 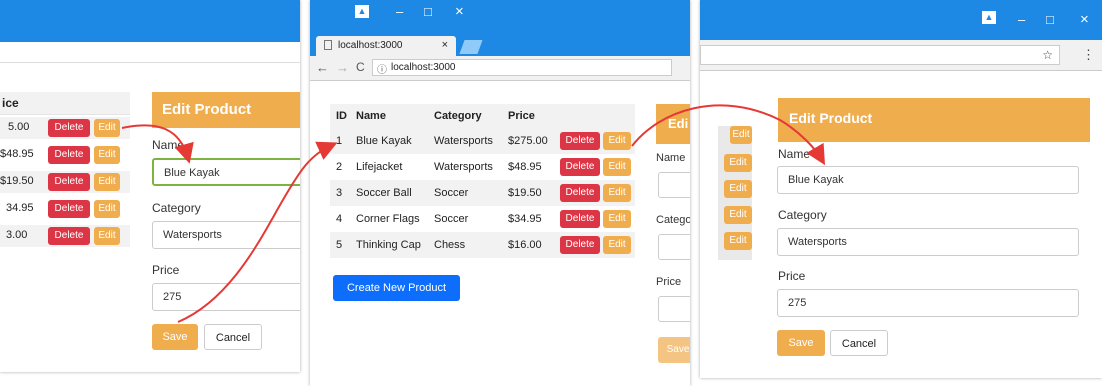 I want to click on arrow-list-edit-to-form, so click(x=728, y=135).